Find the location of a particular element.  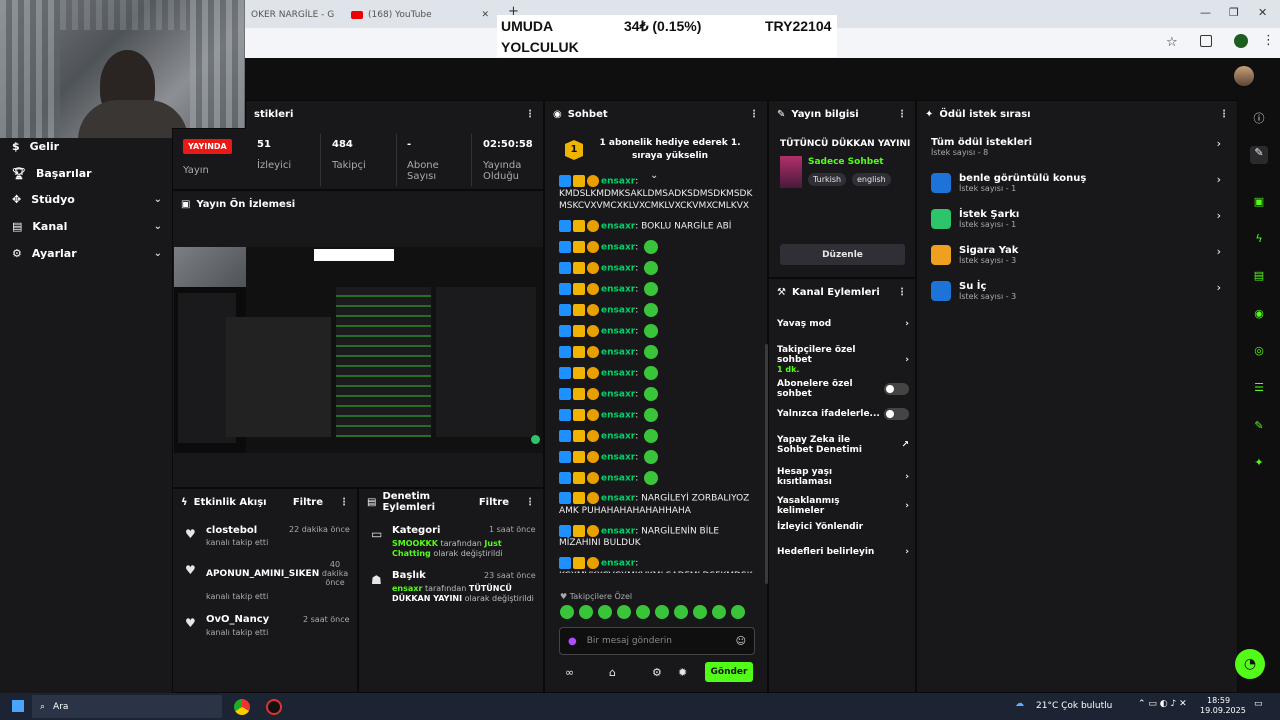

taskbar-search: ⌕ Ara is located at coordinates (127, 706).